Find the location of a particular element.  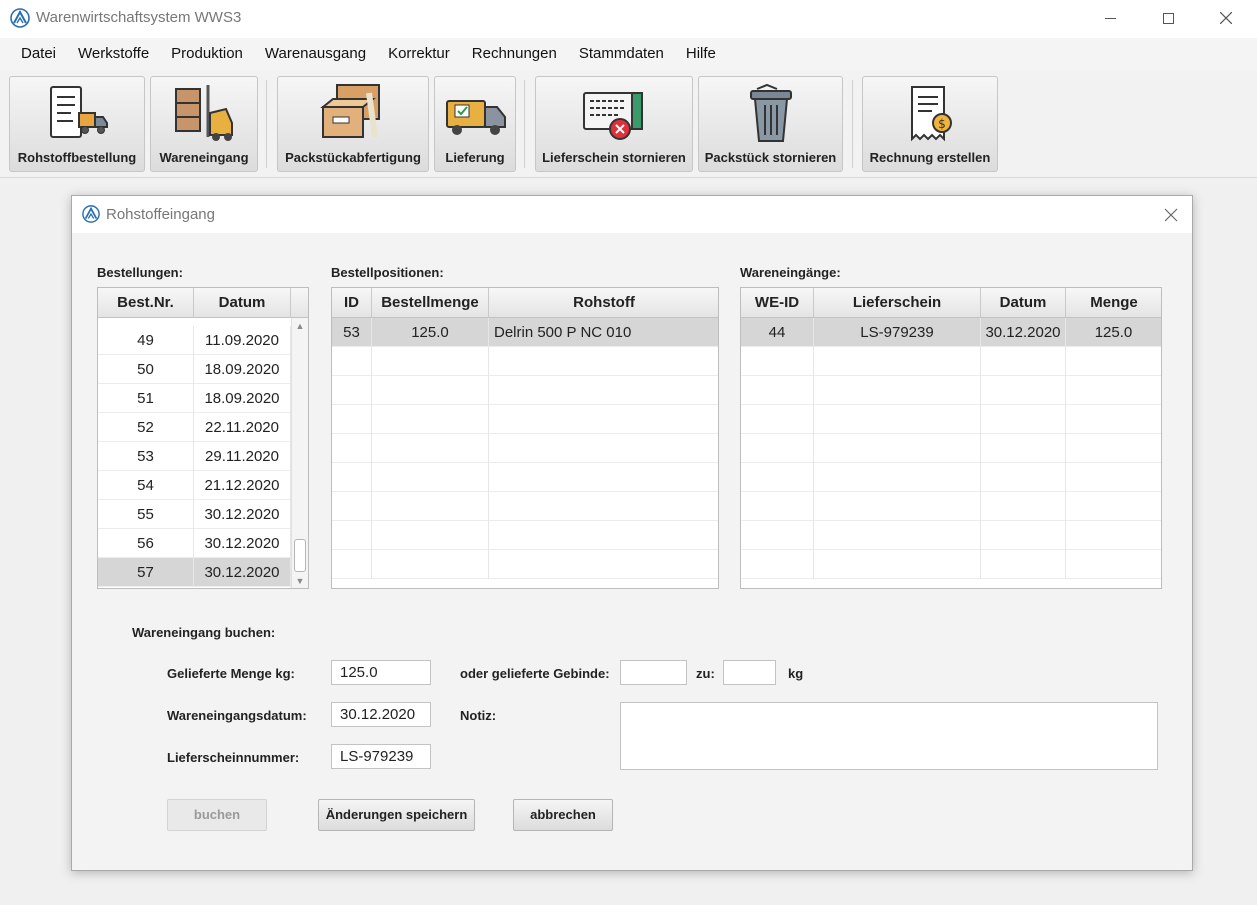

abbrechen-button: abbrechen is located at coordinates (563, 815).